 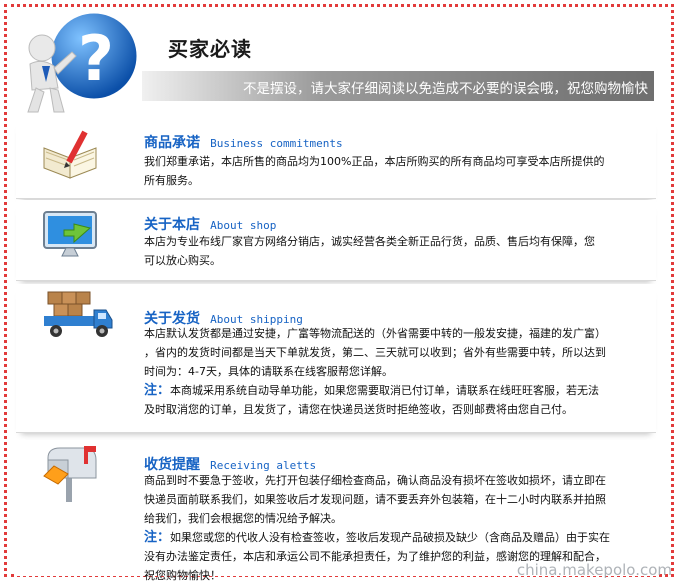 I want to click on section-heading: 关于本店 About shop, so click(x=210, y=224).